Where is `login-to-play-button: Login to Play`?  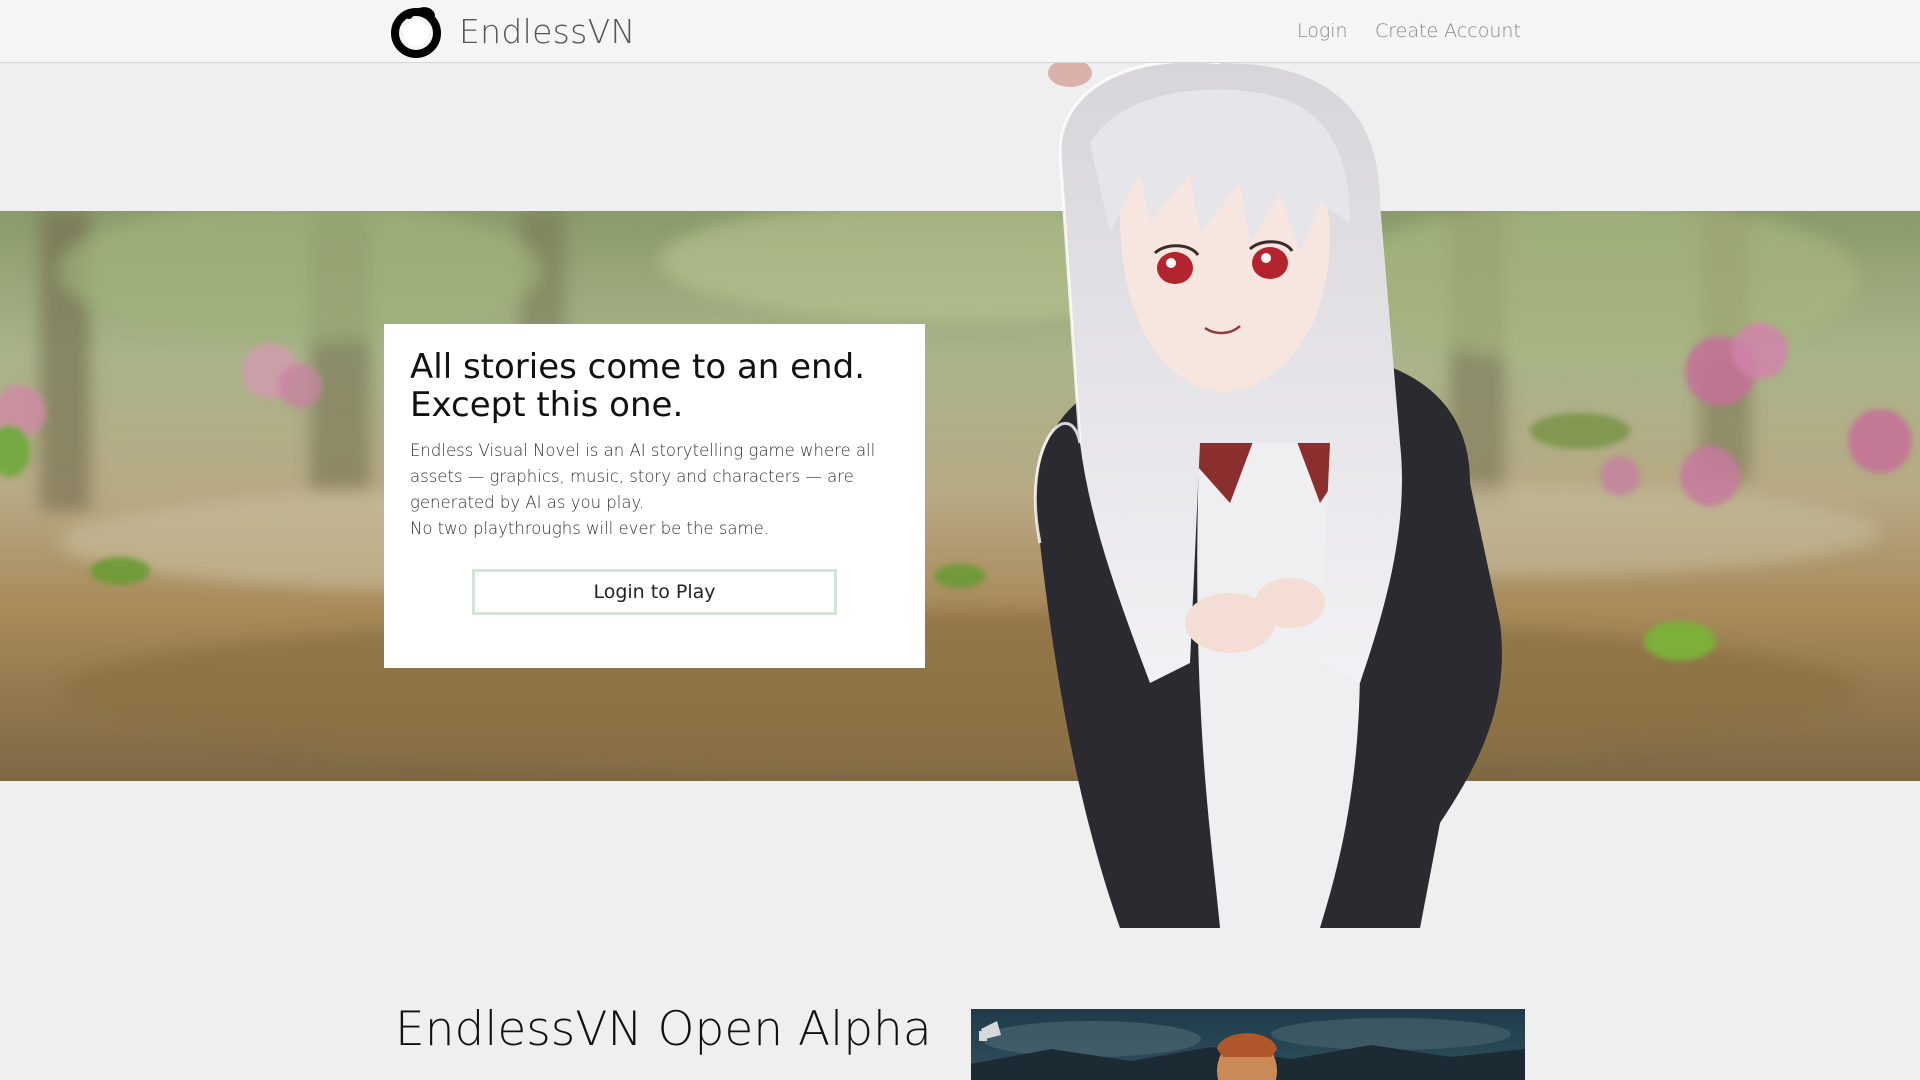 login-to-play-button: Login to Play is located at coordinates (654, 592).